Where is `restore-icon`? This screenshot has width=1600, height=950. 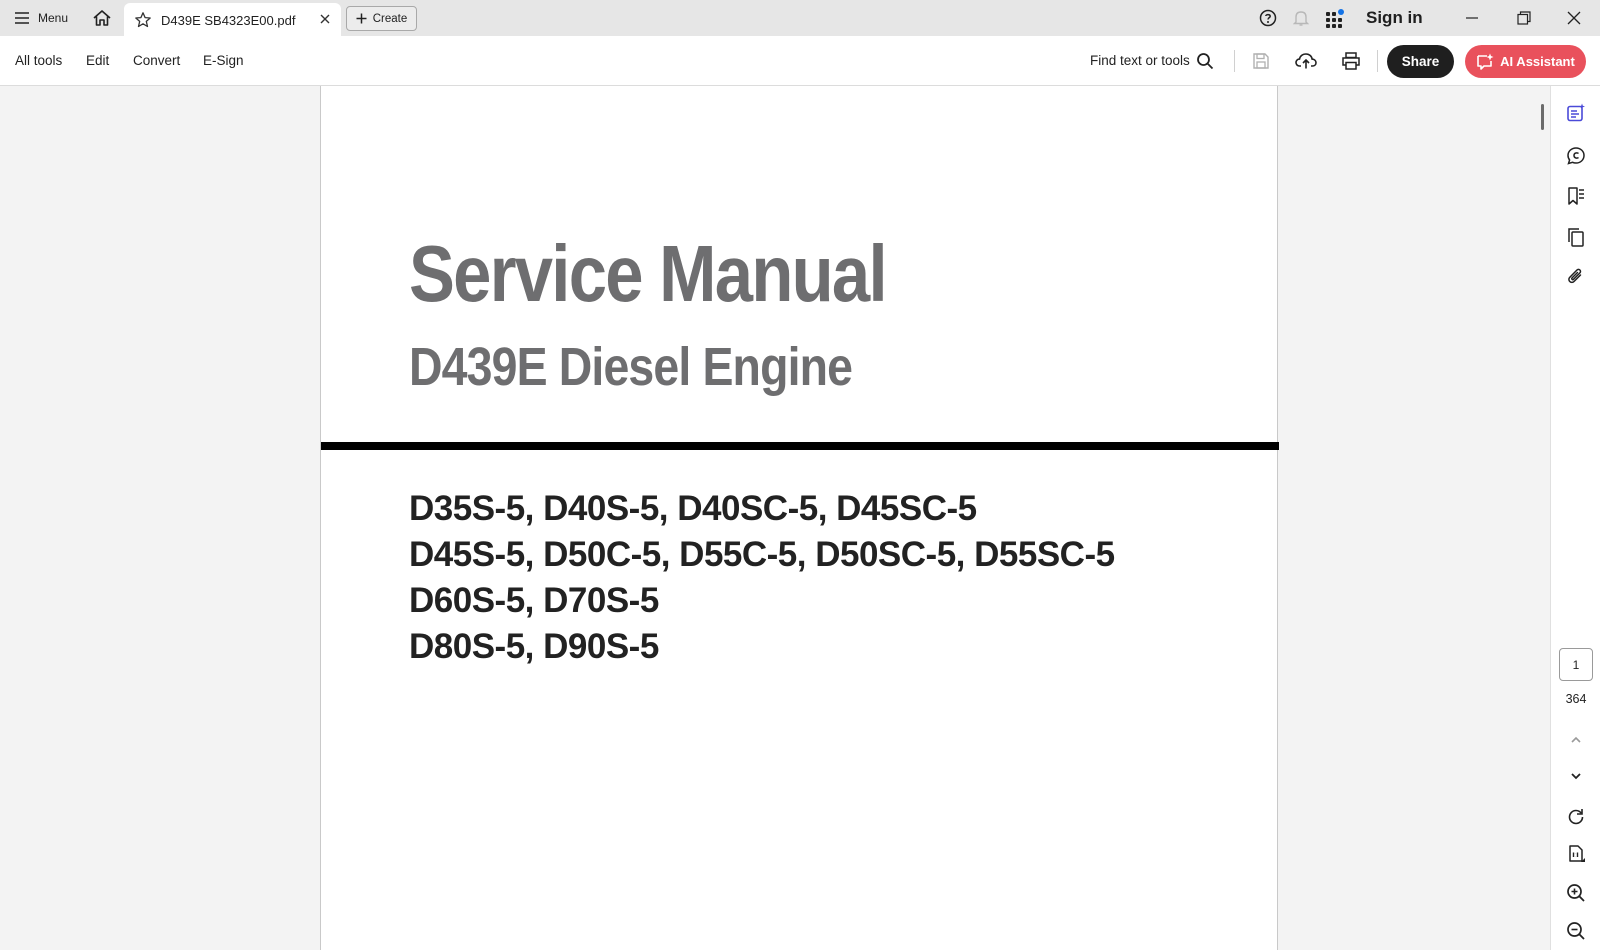 restore-icon is located at coordinates (1524, 18).